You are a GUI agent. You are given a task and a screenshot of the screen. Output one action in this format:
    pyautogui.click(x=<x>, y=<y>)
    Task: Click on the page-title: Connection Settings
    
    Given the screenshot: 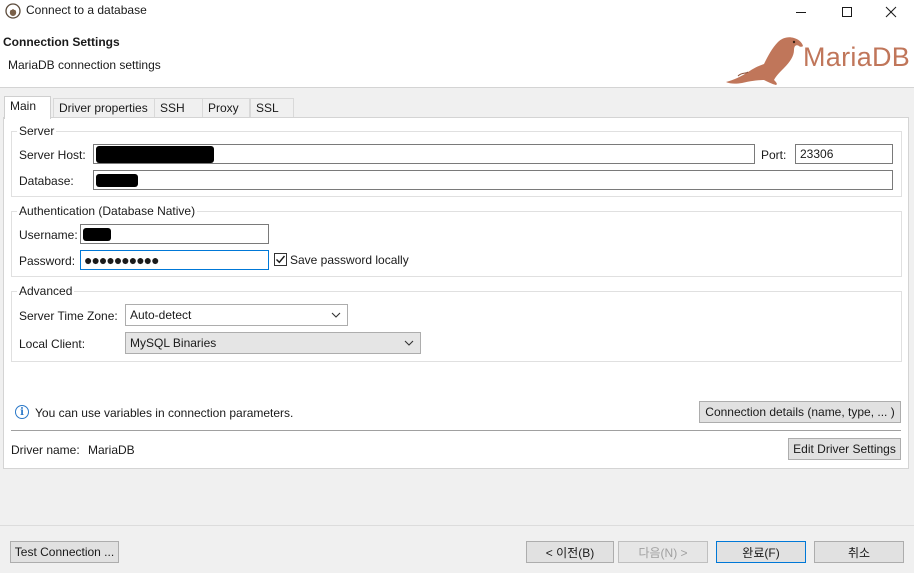 What is the action you would take?
    pyautogui.click(x=61, y=42)
    